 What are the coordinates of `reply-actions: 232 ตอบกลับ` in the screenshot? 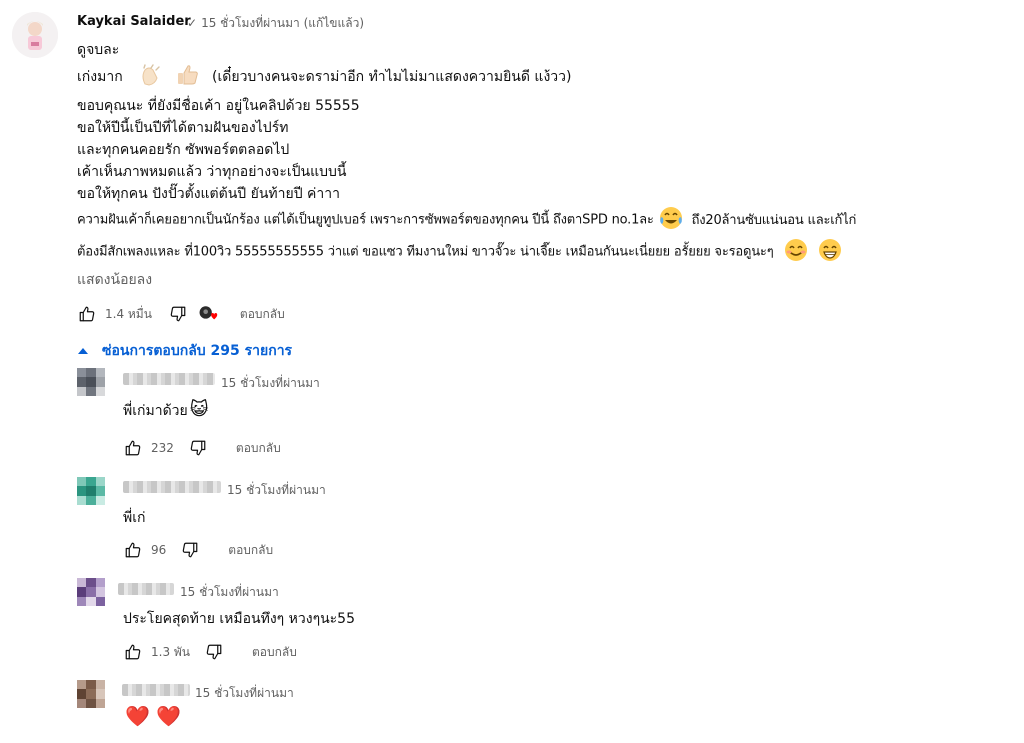 It's located at (202, 448).